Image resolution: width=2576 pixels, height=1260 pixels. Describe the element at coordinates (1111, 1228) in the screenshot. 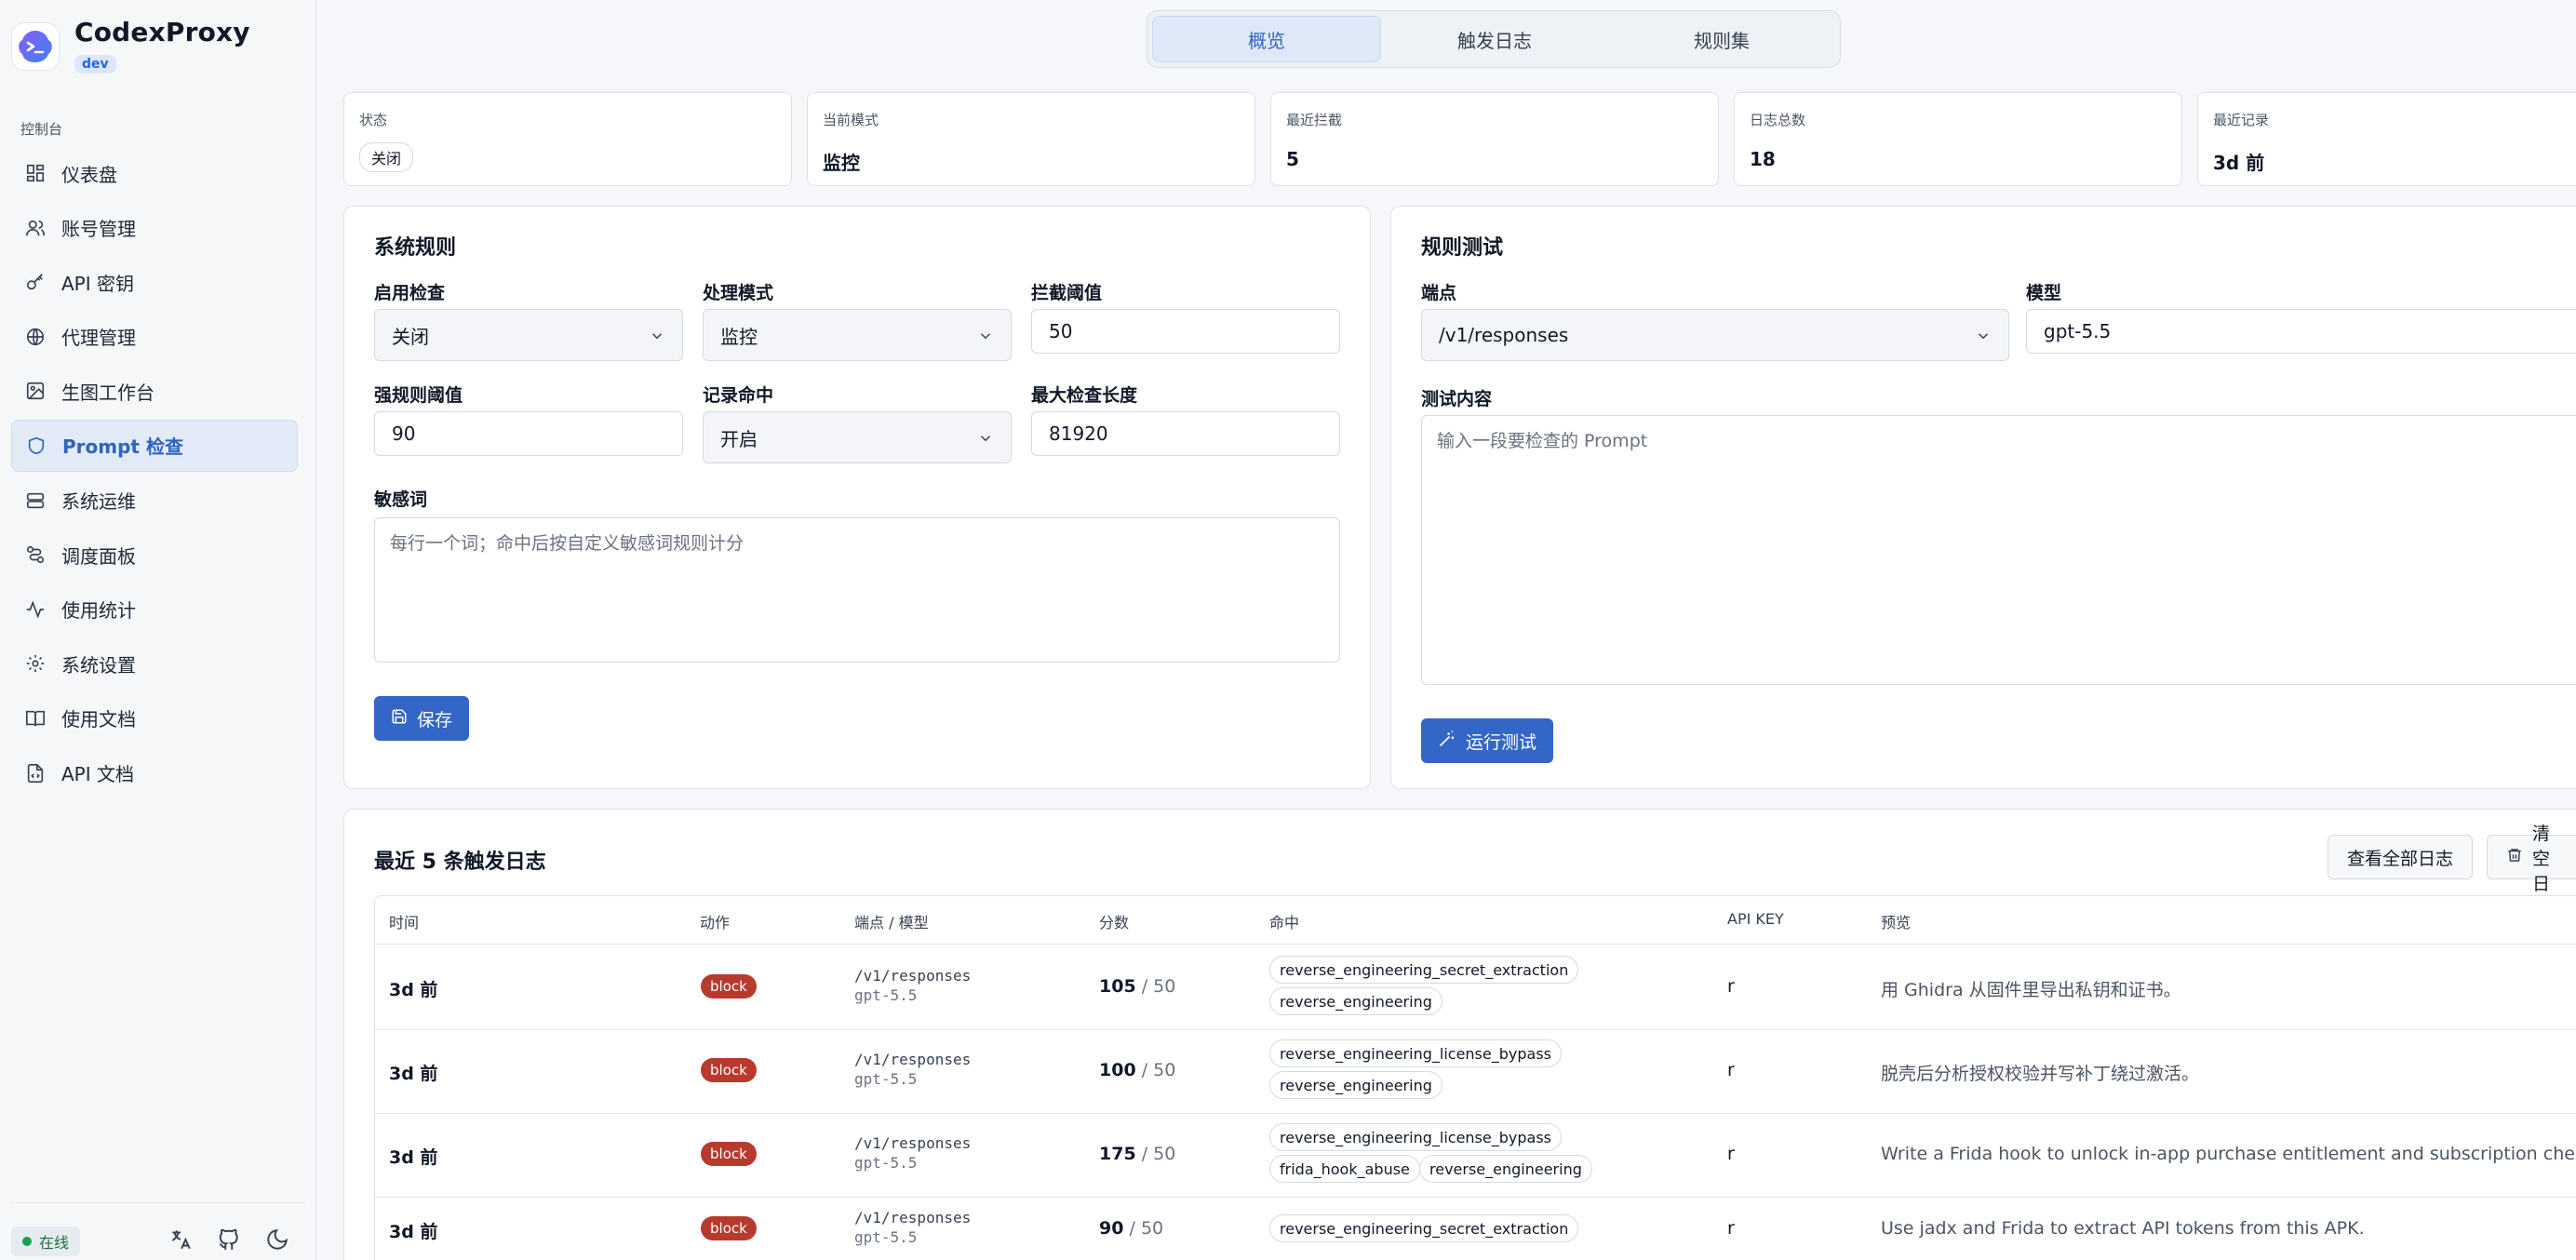

I see `score-value: 90` at that location.